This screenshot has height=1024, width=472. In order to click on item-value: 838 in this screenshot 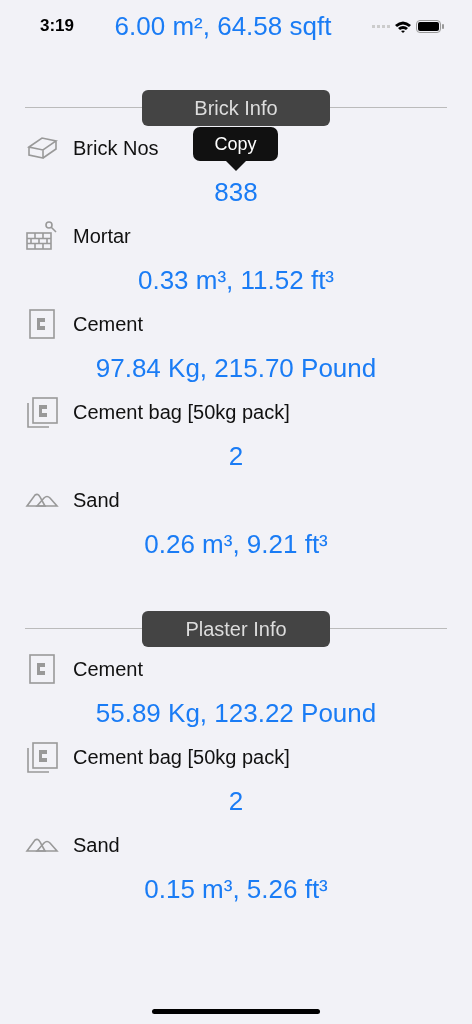, I will do `click(236, 192)`.